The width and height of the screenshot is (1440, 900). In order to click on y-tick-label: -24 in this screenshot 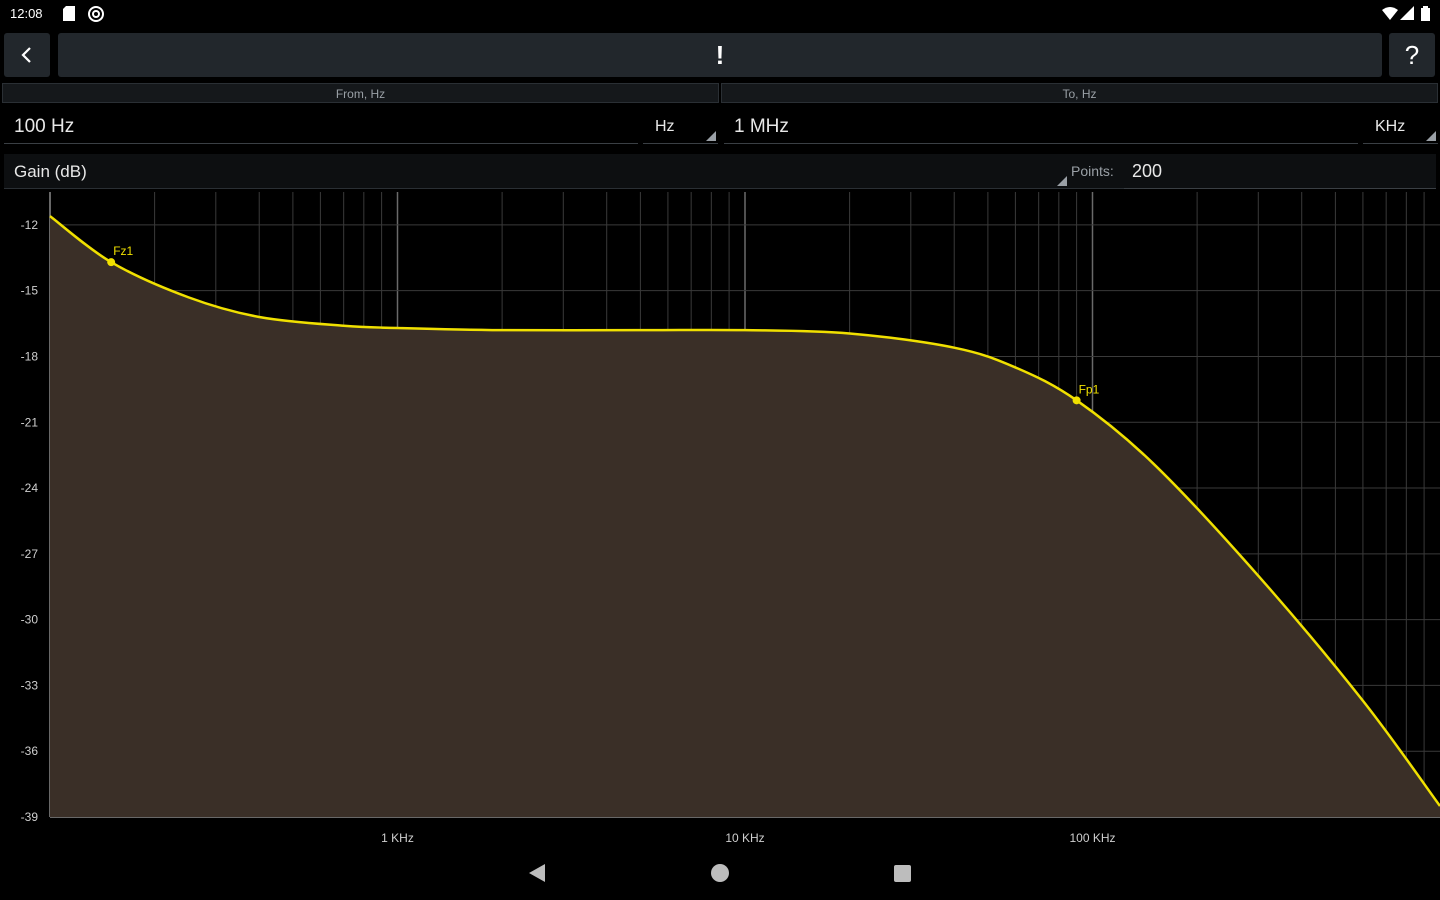, I will do `click(30, 488)`.